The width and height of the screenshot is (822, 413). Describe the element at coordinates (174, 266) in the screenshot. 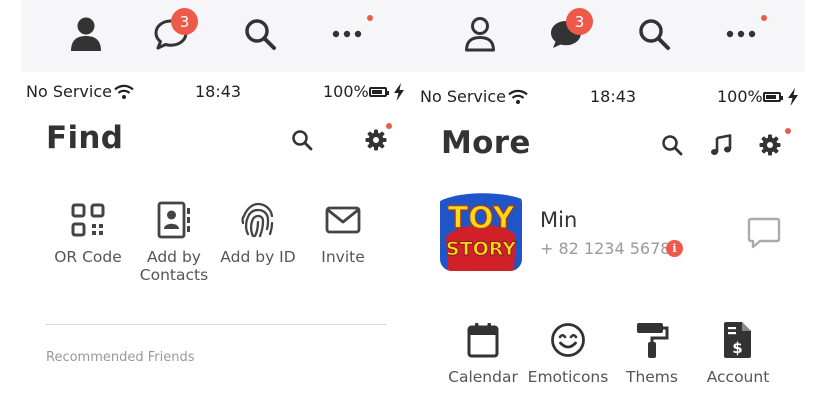

I see `action-label: Add by Contacts` at that location.